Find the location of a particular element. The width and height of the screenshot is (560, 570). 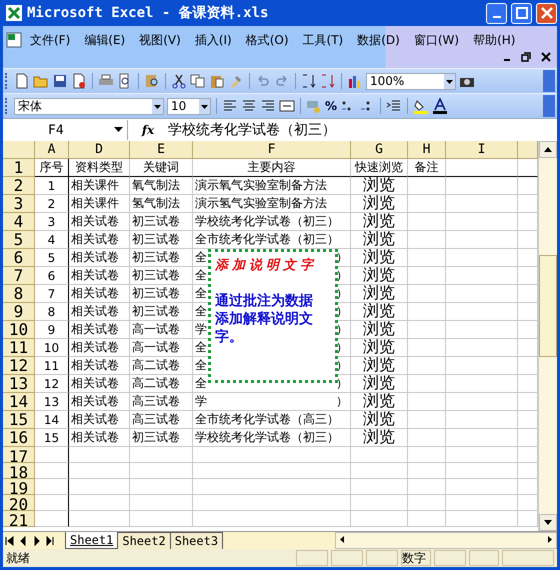

close-icon is located at coordinates (546, 57).